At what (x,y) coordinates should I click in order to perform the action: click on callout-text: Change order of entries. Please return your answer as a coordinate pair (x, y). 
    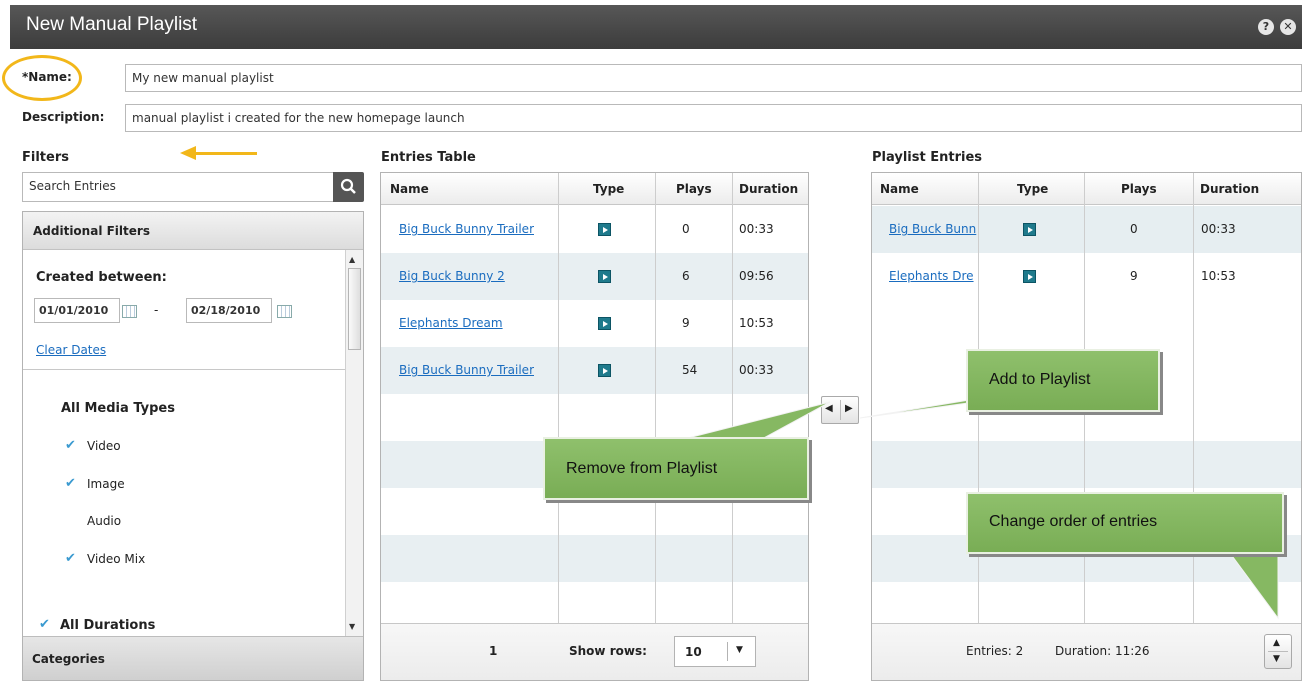
    Looking at the image, I should click on (1073, 521).